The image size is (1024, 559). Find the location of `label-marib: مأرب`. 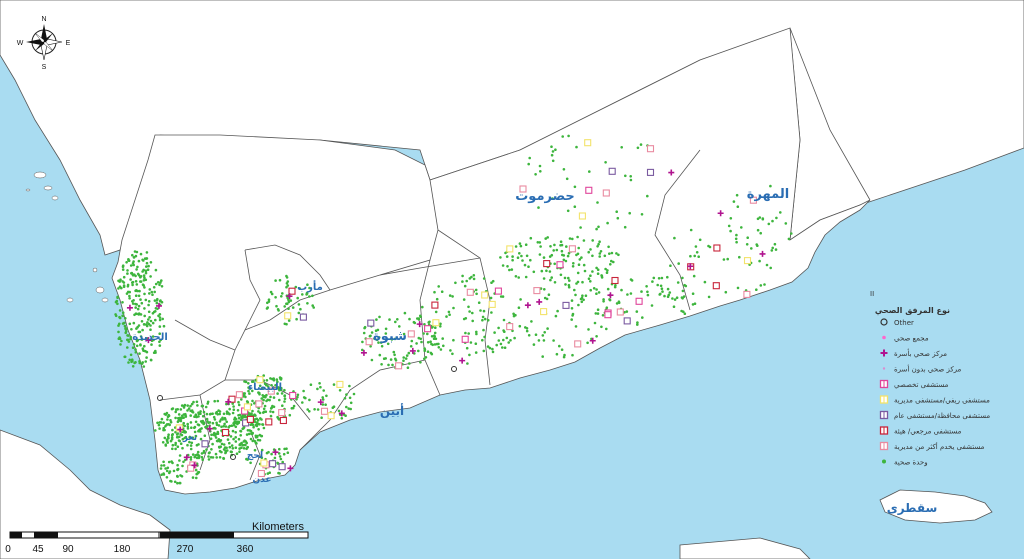

label-marib: مأرب is located at coordinates (310, 286).